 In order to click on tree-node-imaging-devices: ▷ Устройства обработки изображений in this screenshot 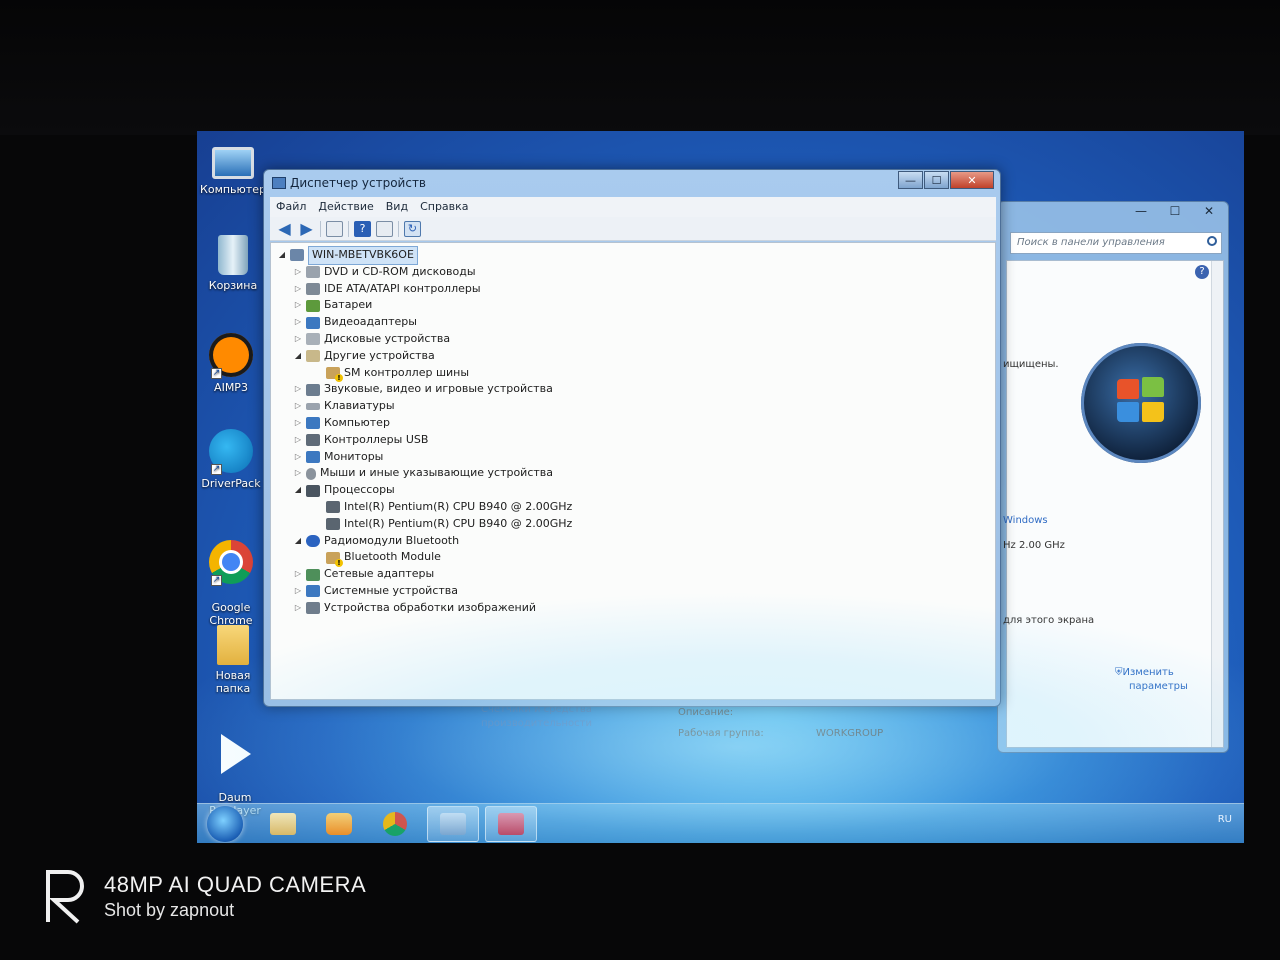, I will do `click(424, 608)`.